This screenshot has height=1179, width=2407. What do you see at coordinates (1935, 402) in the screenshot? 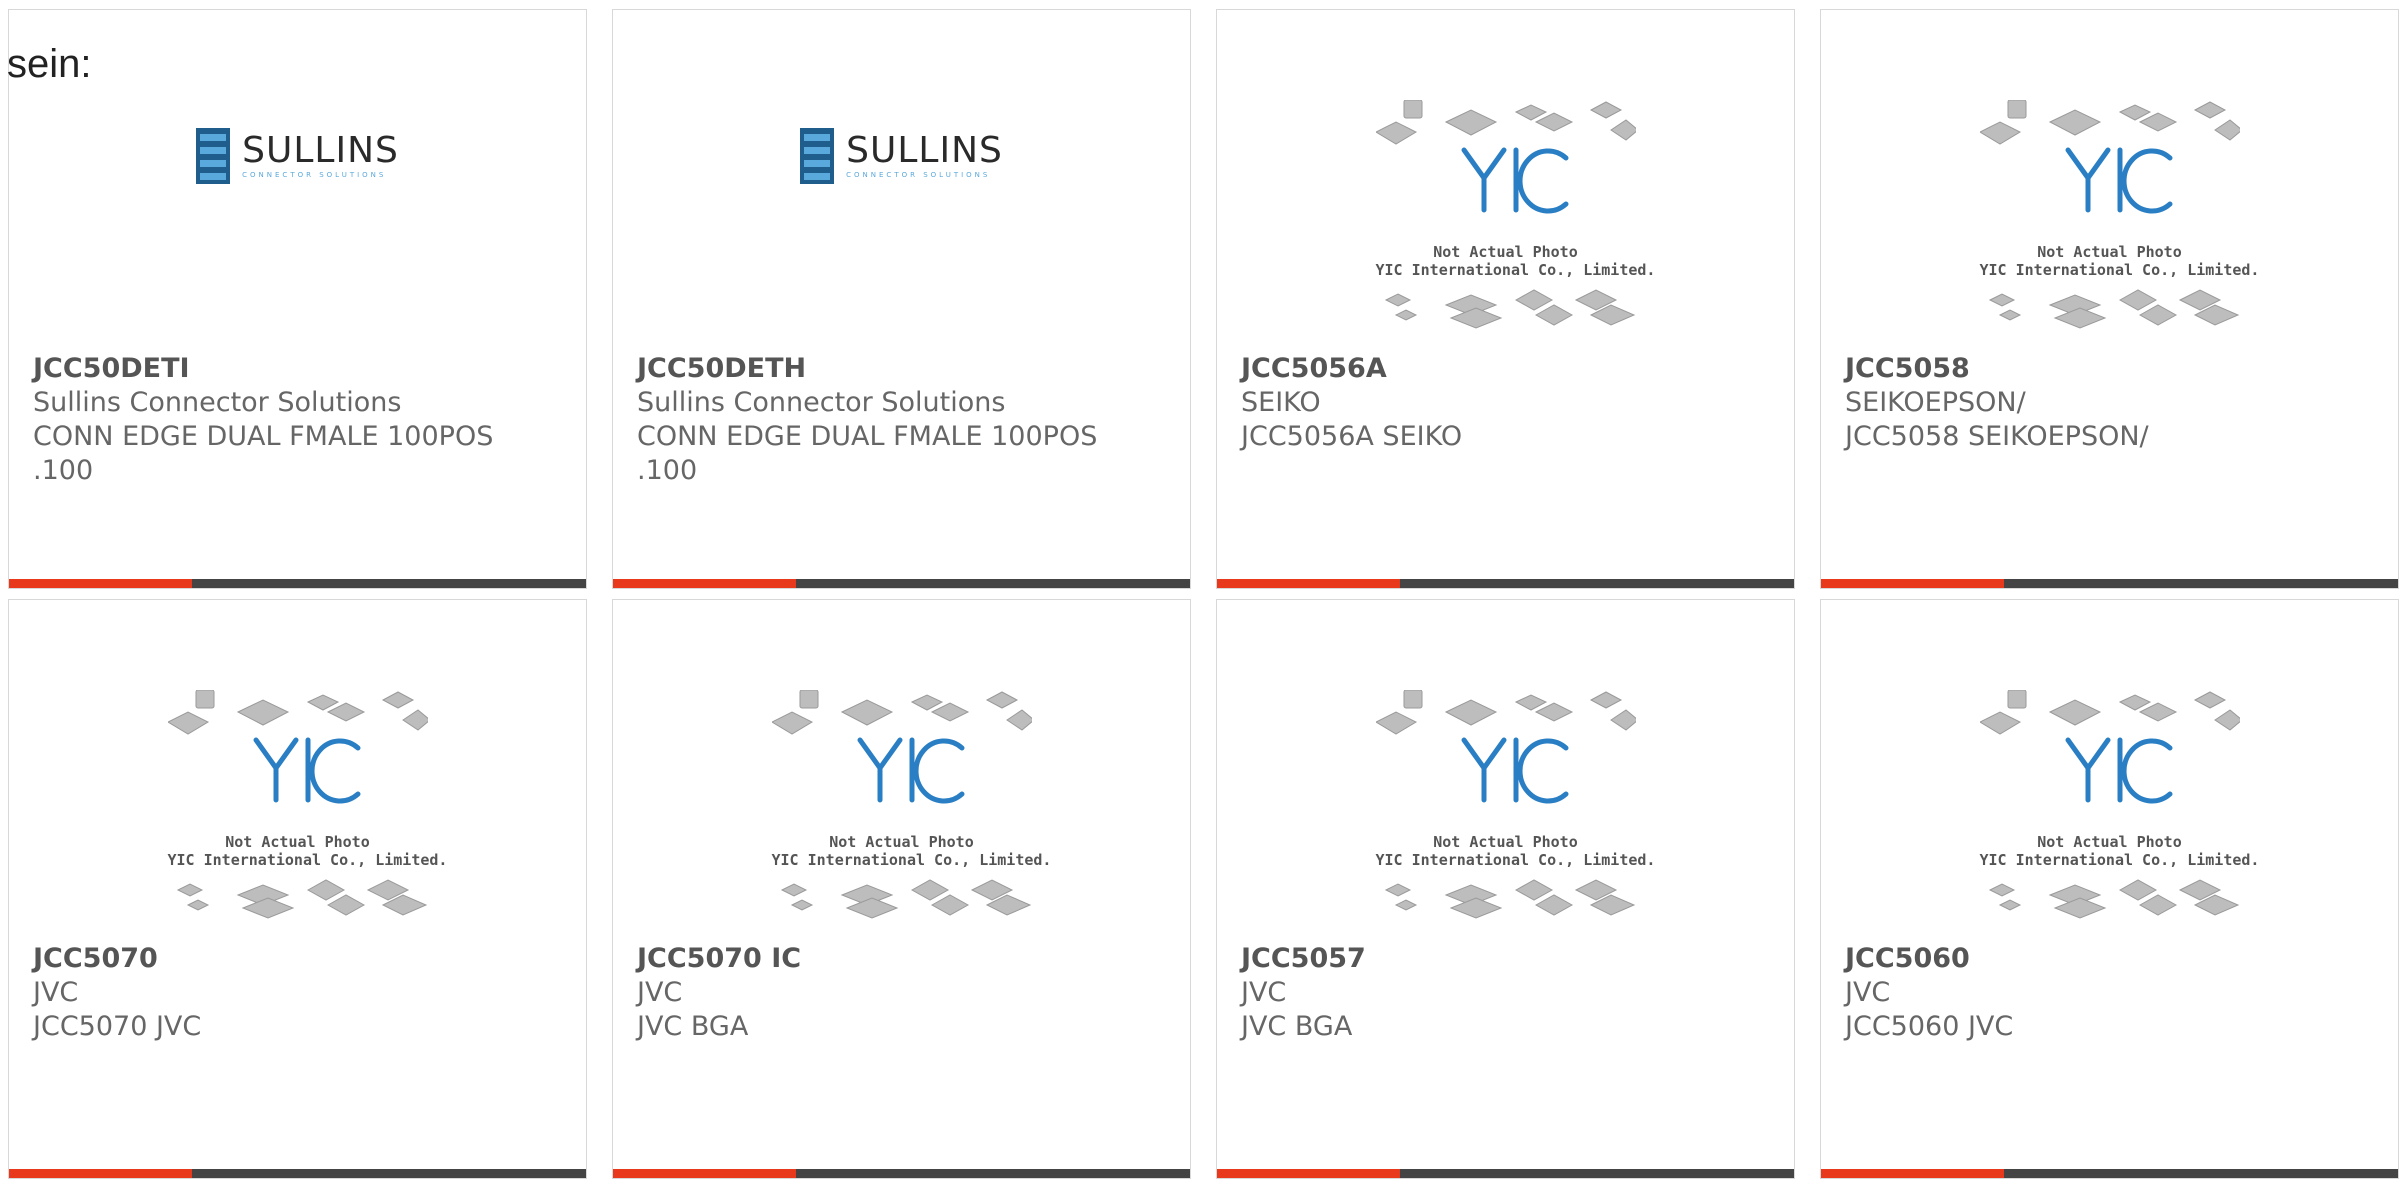
I see `product-manufacturer: SEIKOEPSON/` at bounding box center [1935, 402].